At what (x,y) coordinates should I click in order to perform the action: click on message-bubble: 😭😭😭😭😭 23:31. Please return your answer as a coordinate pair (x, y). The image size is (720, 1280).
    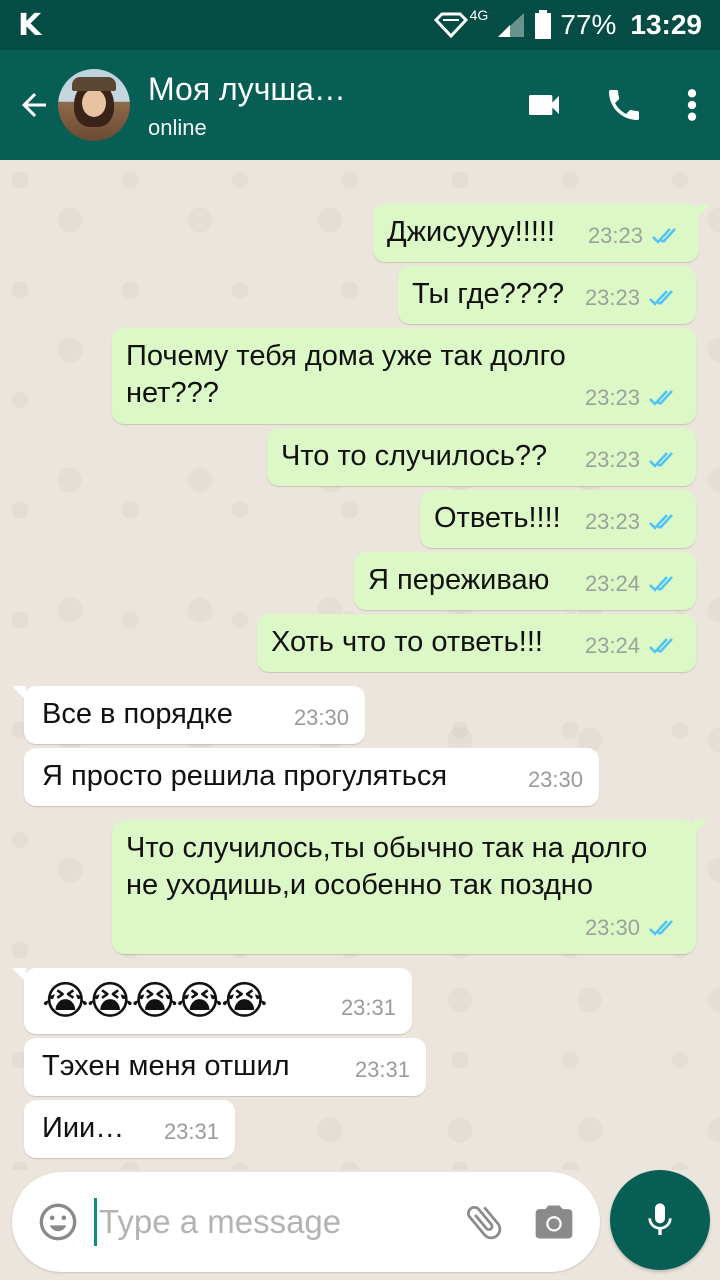
    Looking at the image, I should click on (212, 1001).